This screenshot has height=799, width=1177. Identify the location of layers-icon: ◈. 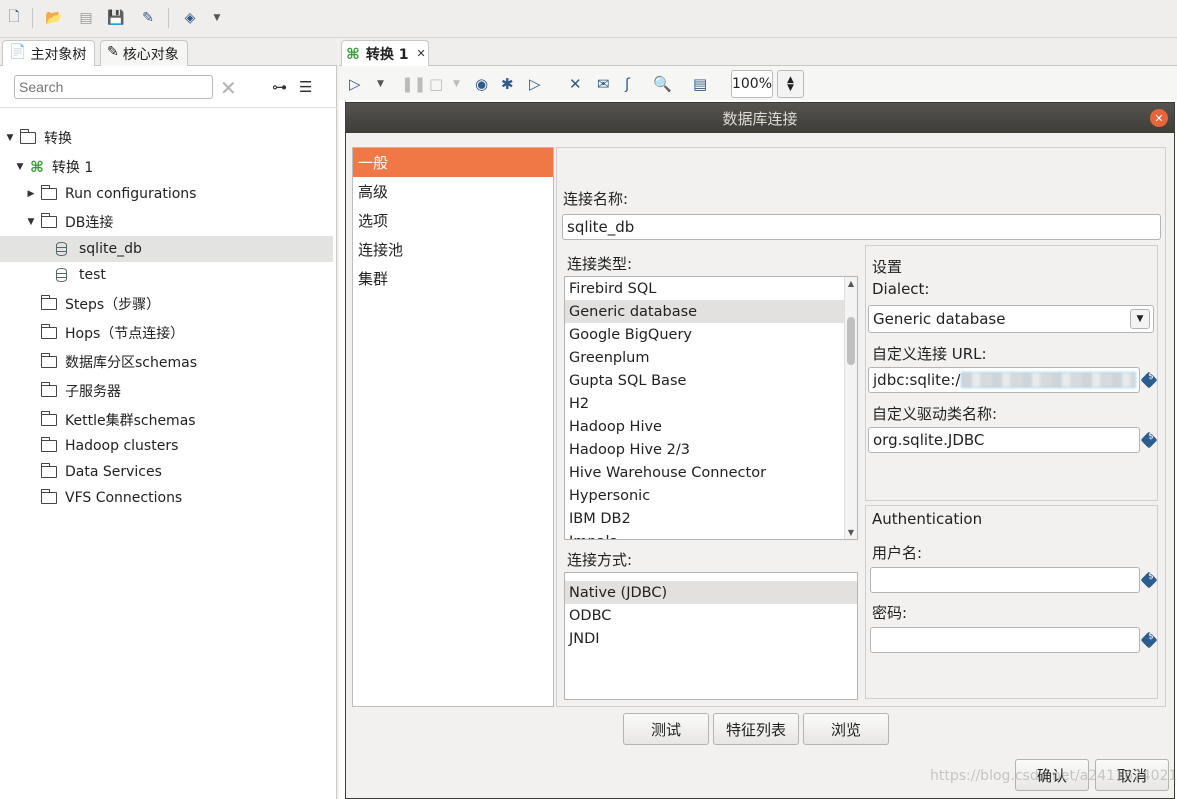
(190, 18).